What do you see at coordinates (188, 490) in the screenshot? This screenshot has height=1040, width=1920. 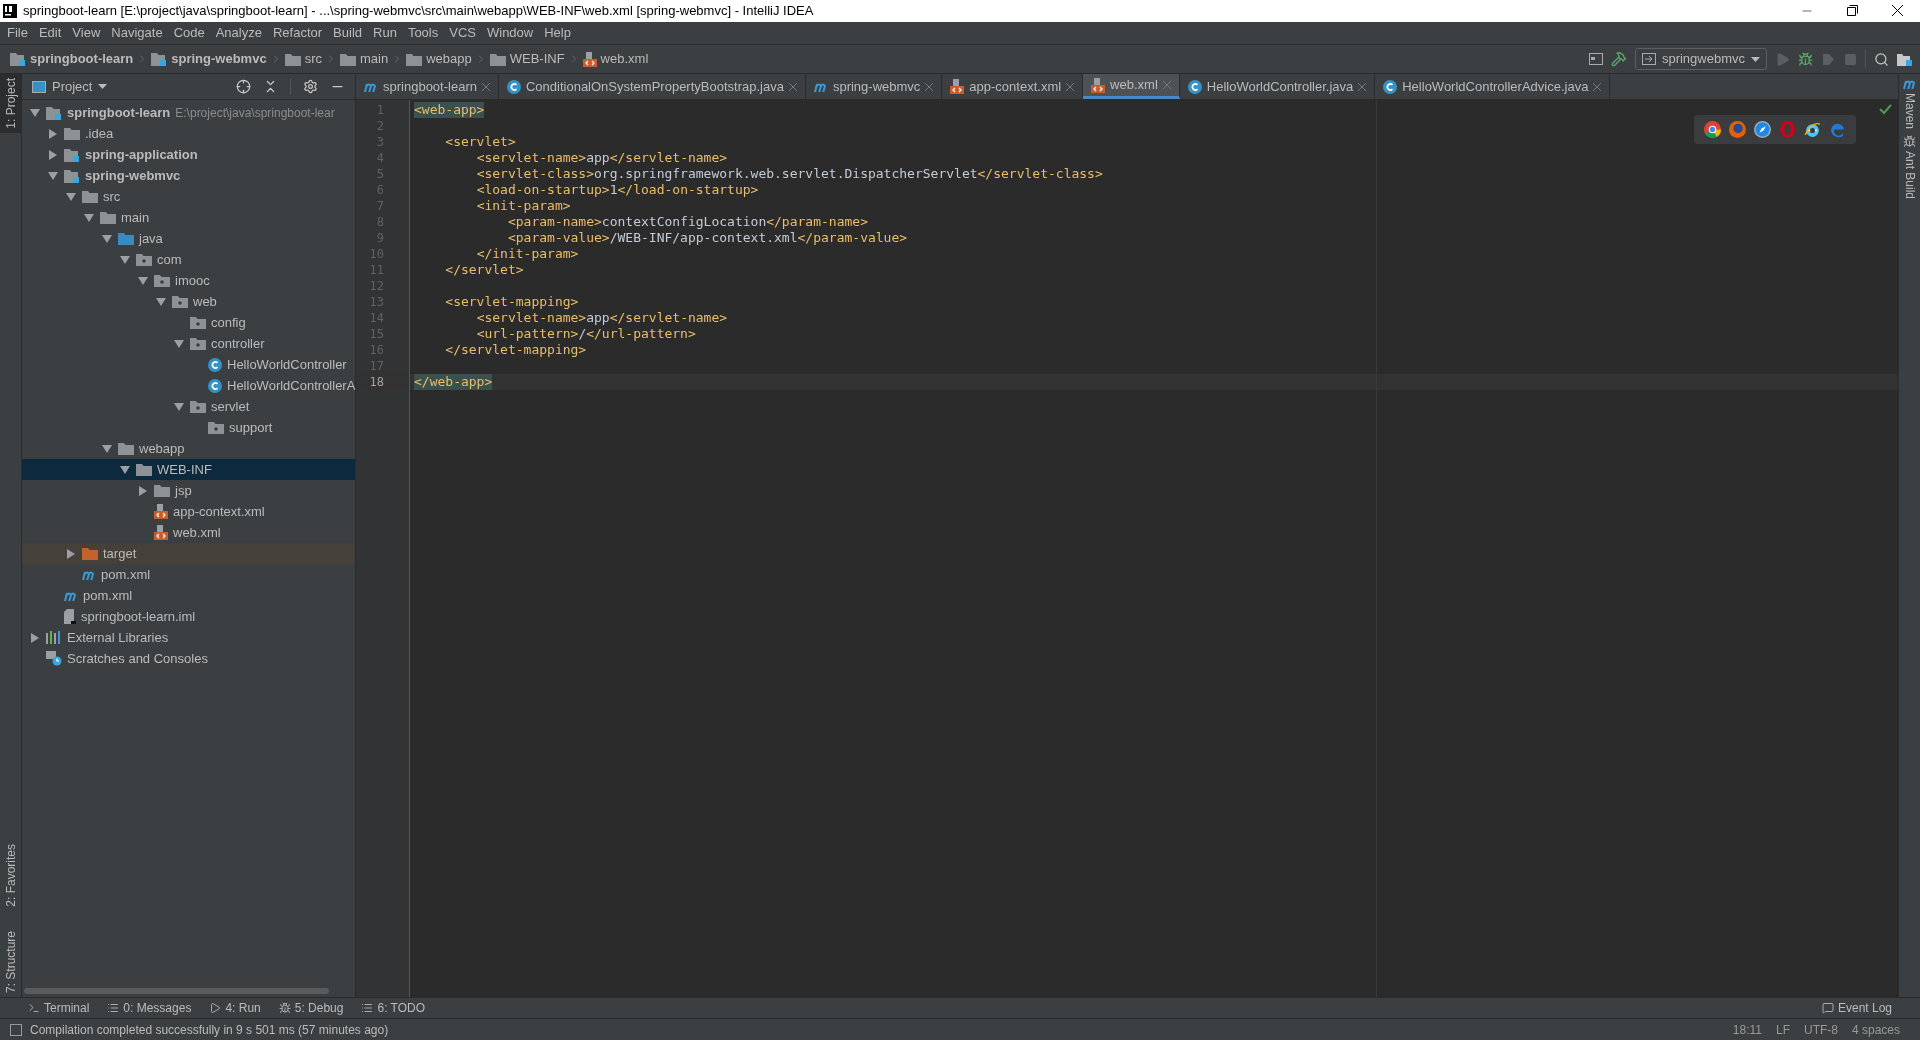 I see `tree-item: jsp` at bounding box center [188, 490].